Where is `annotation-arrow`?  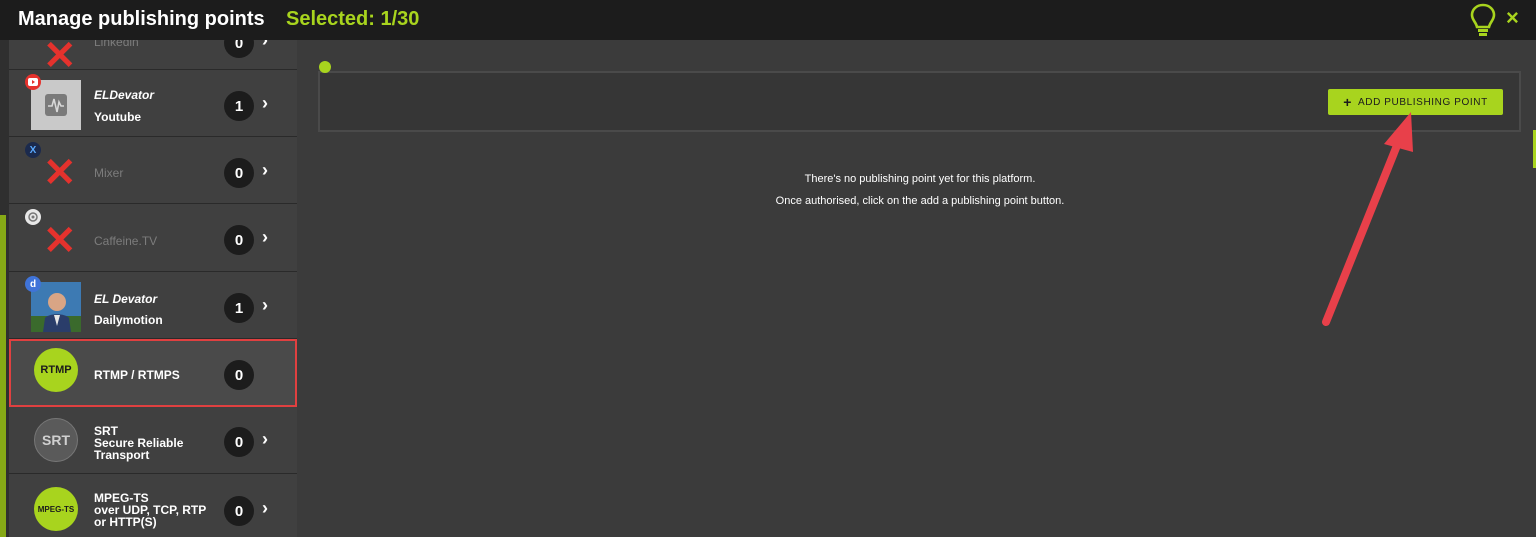 annotation-arrow is located at coordinates (1367, 219).